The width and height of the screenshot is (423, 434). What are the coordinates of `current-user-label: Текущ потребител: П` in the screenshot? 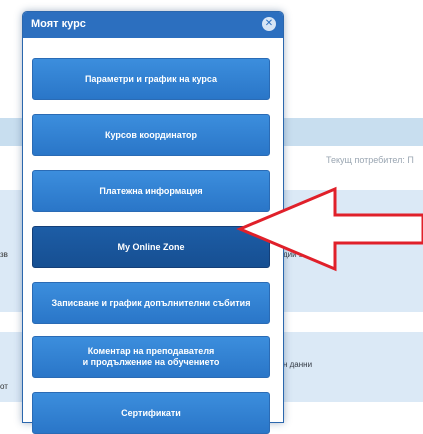 It's located at (370, 160).